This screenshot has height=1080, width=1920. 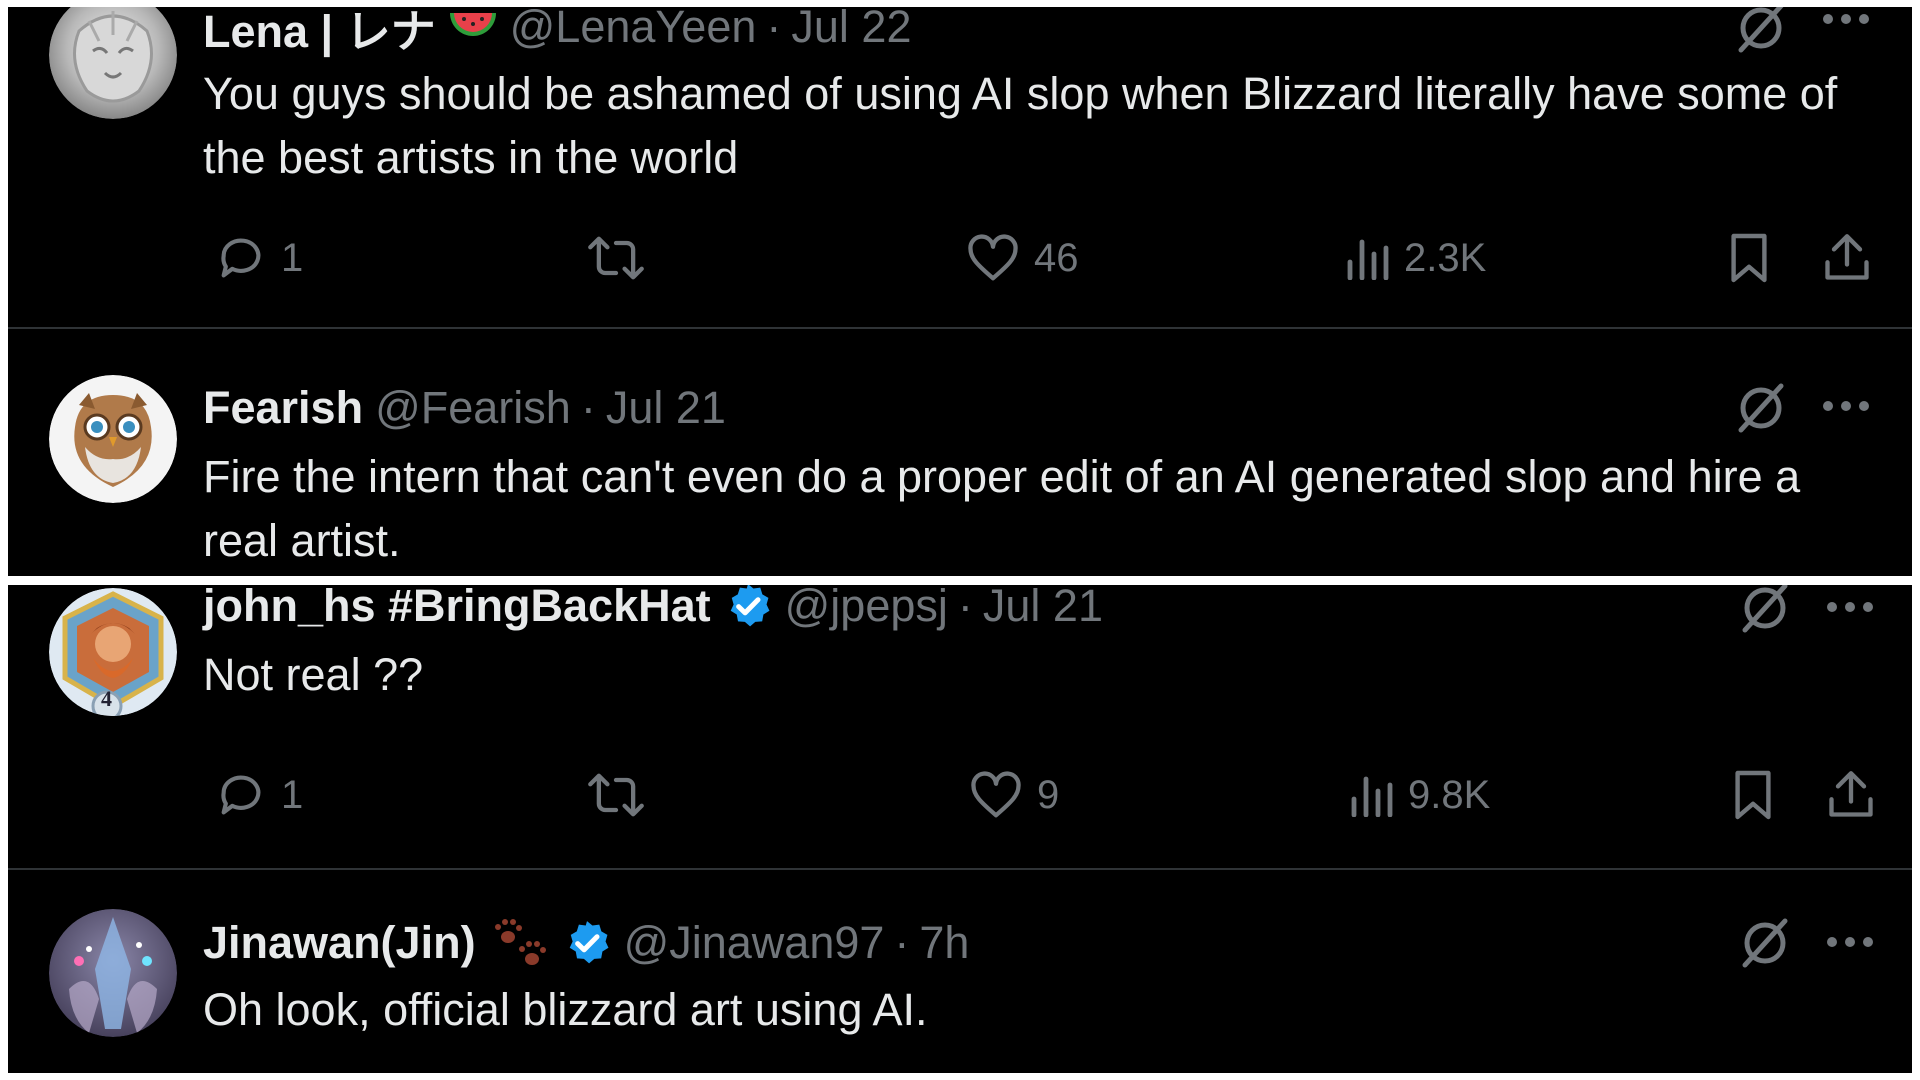 What do you see at coordinates (1445, 257) in the screenshot?
I see `views-count: 2.3K` at bounding box center [1445, 257].